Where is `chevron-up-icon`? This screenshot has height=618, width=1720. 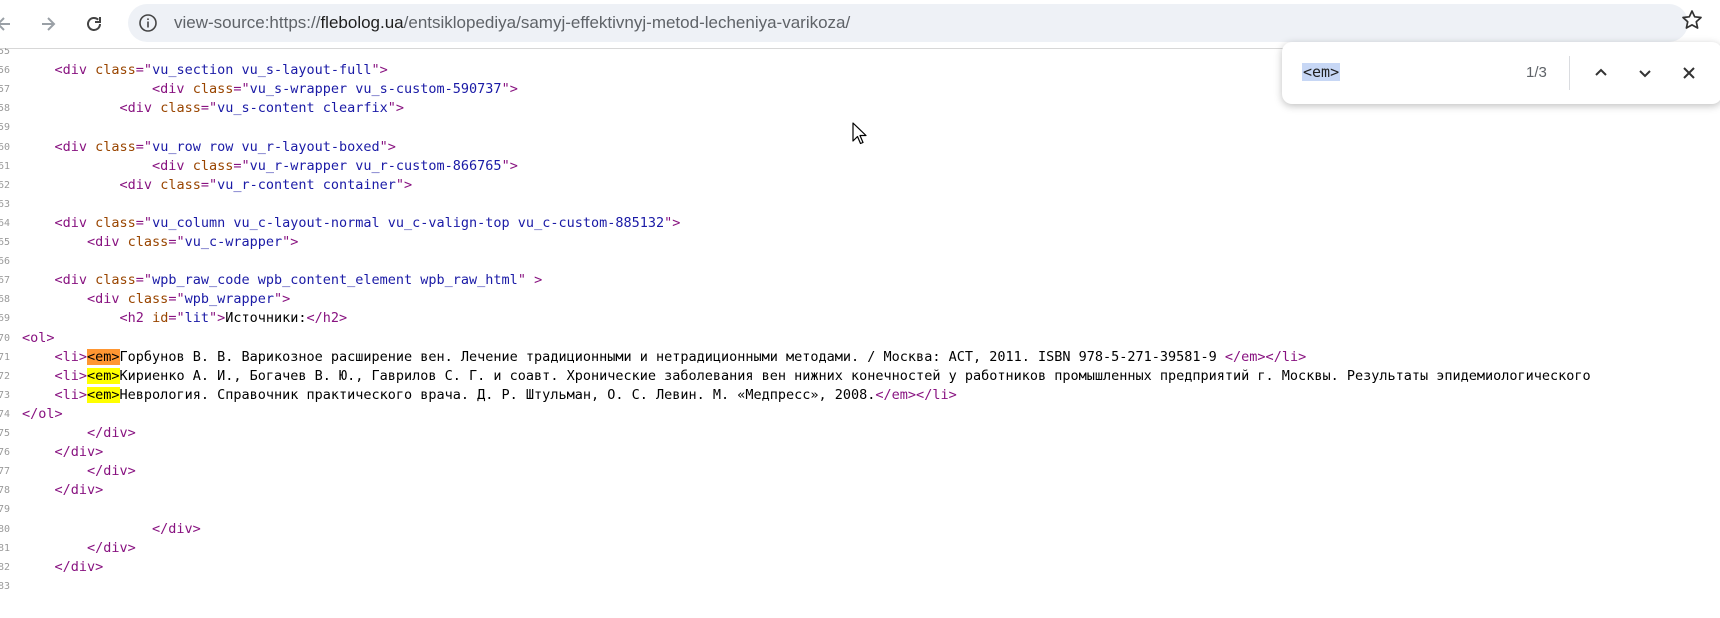 chevron-up-icon is located at coordinates (1601, 72).